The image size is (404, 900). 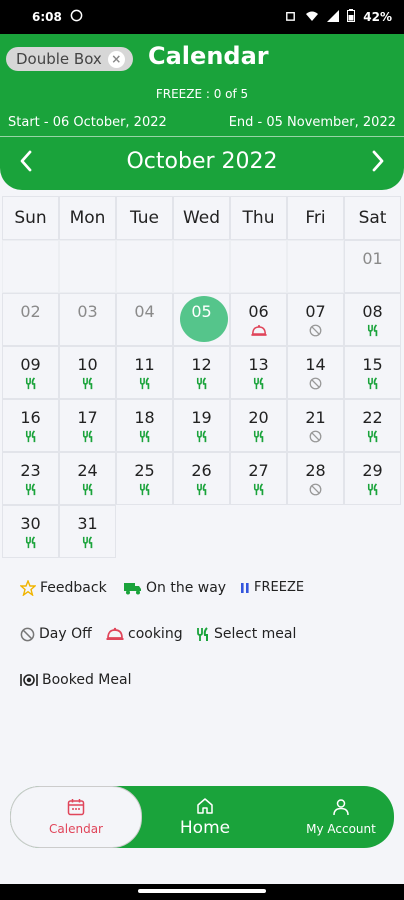 What do you see at coordinates (315, 425) in the screenshot?
I see `day-cell: 21` at bounding box center [315, 425].